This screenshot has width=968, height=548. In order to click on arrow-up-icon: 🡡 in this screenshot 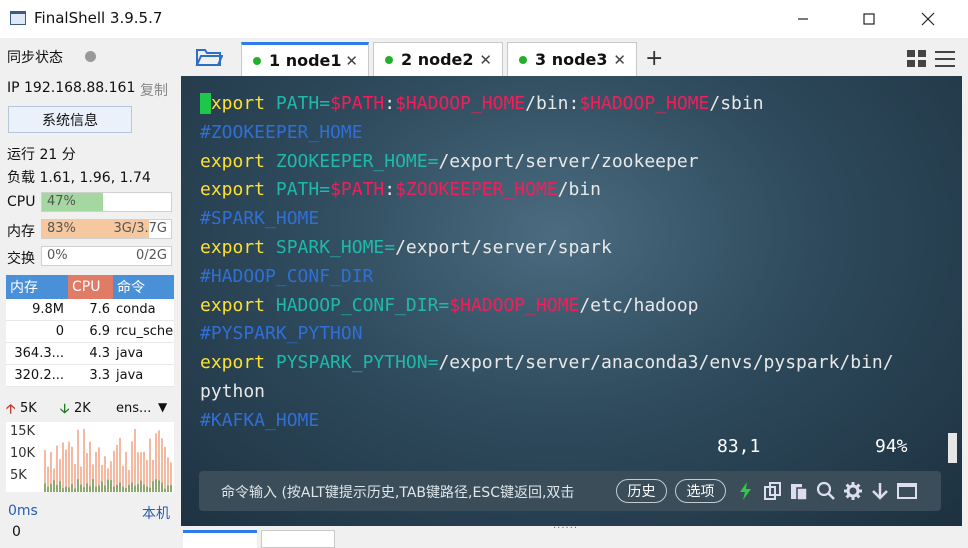, I will do `click(11, 409)`.